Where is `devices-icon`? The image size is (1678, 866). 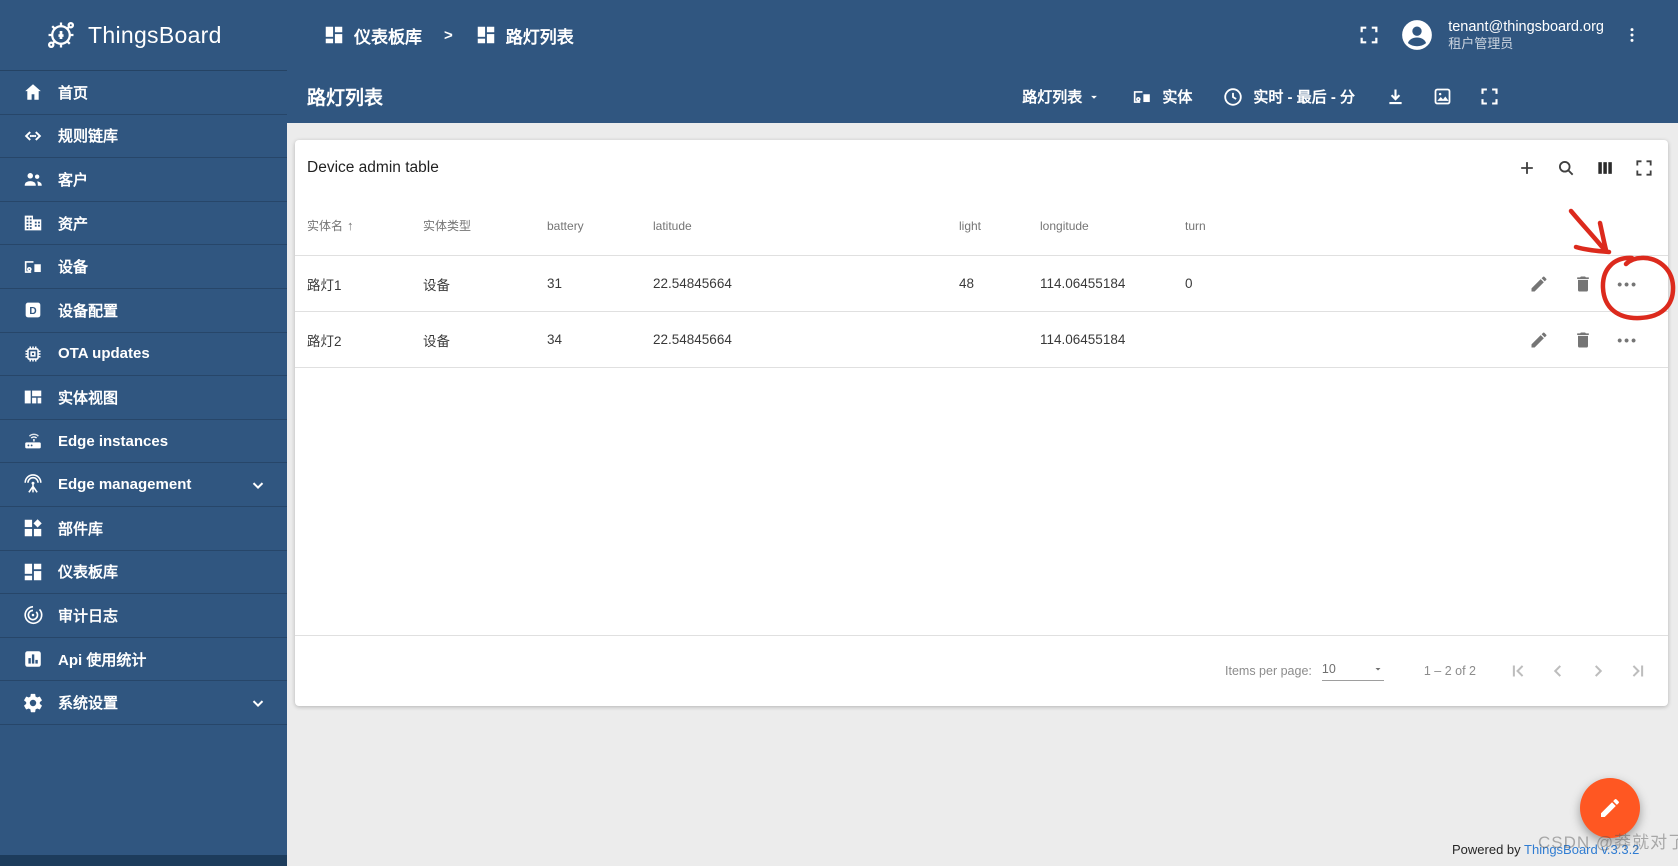
devices-icon is located at coordinates (1142, 97).